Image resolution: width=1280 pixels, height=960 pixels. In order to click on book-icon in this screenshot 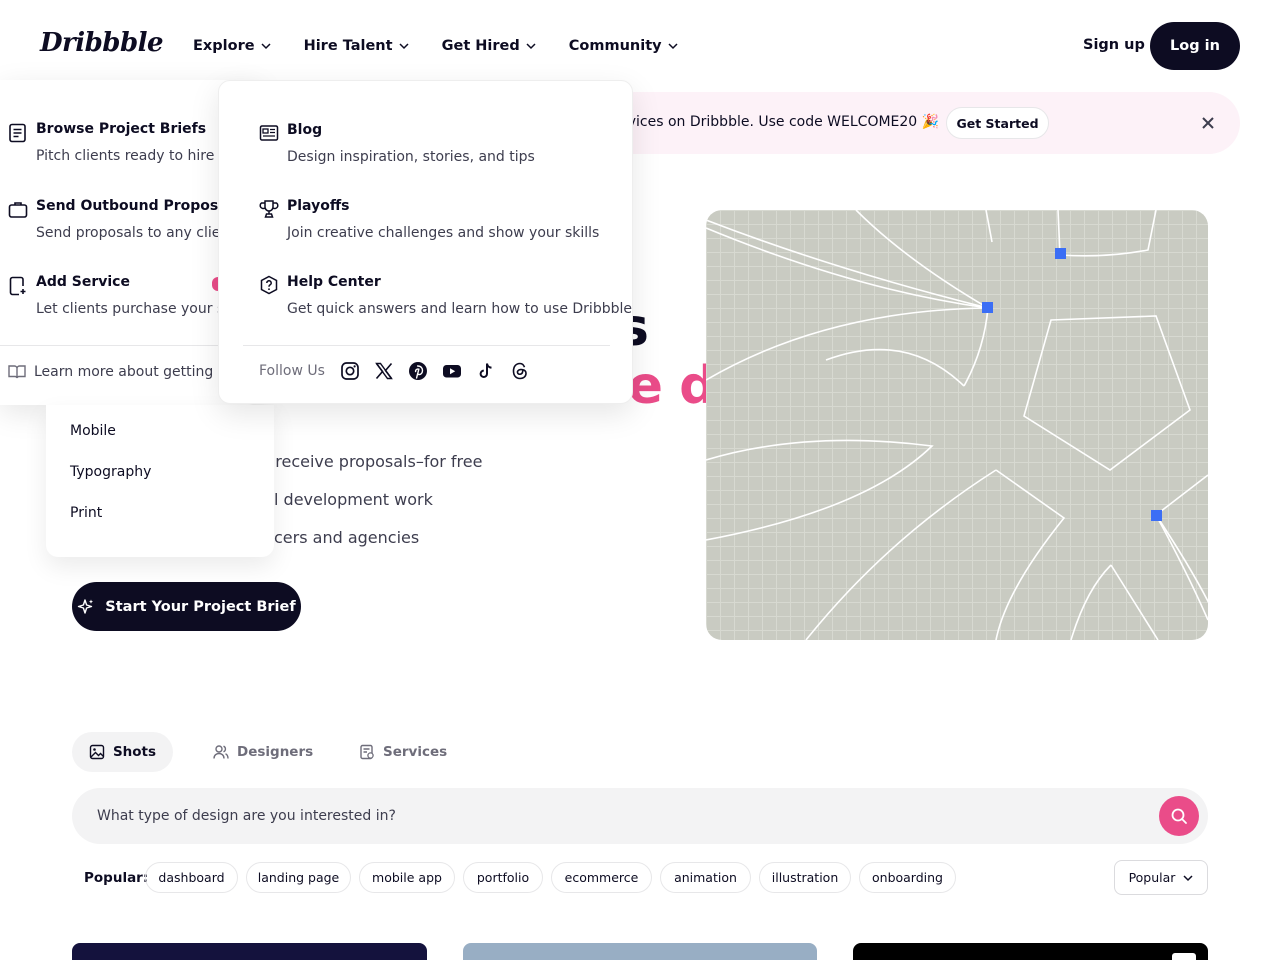, I will do `click(17, 372)`.